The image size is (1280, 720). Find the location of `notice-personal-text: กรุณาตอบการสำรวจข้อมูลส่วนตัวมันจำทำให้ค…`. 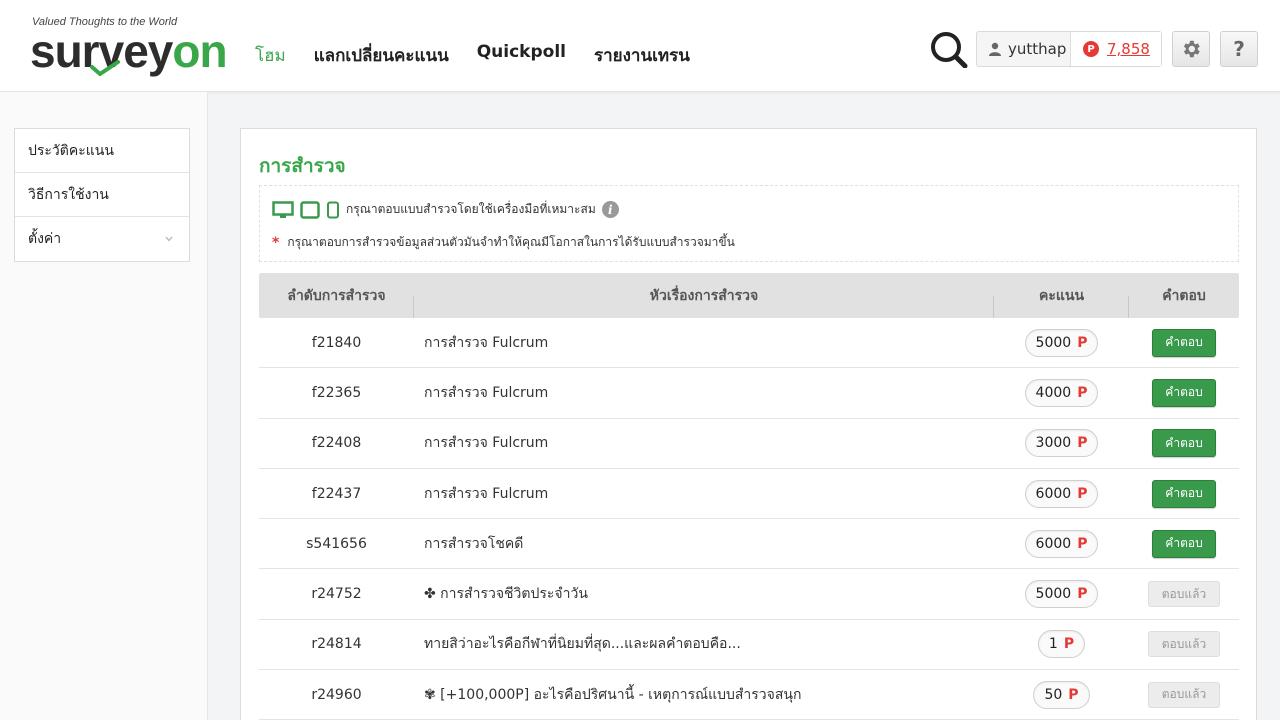

notice-personal-text: กรุณาตอบการสำรวจข้อมูลส่วนตัวมันจำทำให้ค… is located at coordinates (511, 242).